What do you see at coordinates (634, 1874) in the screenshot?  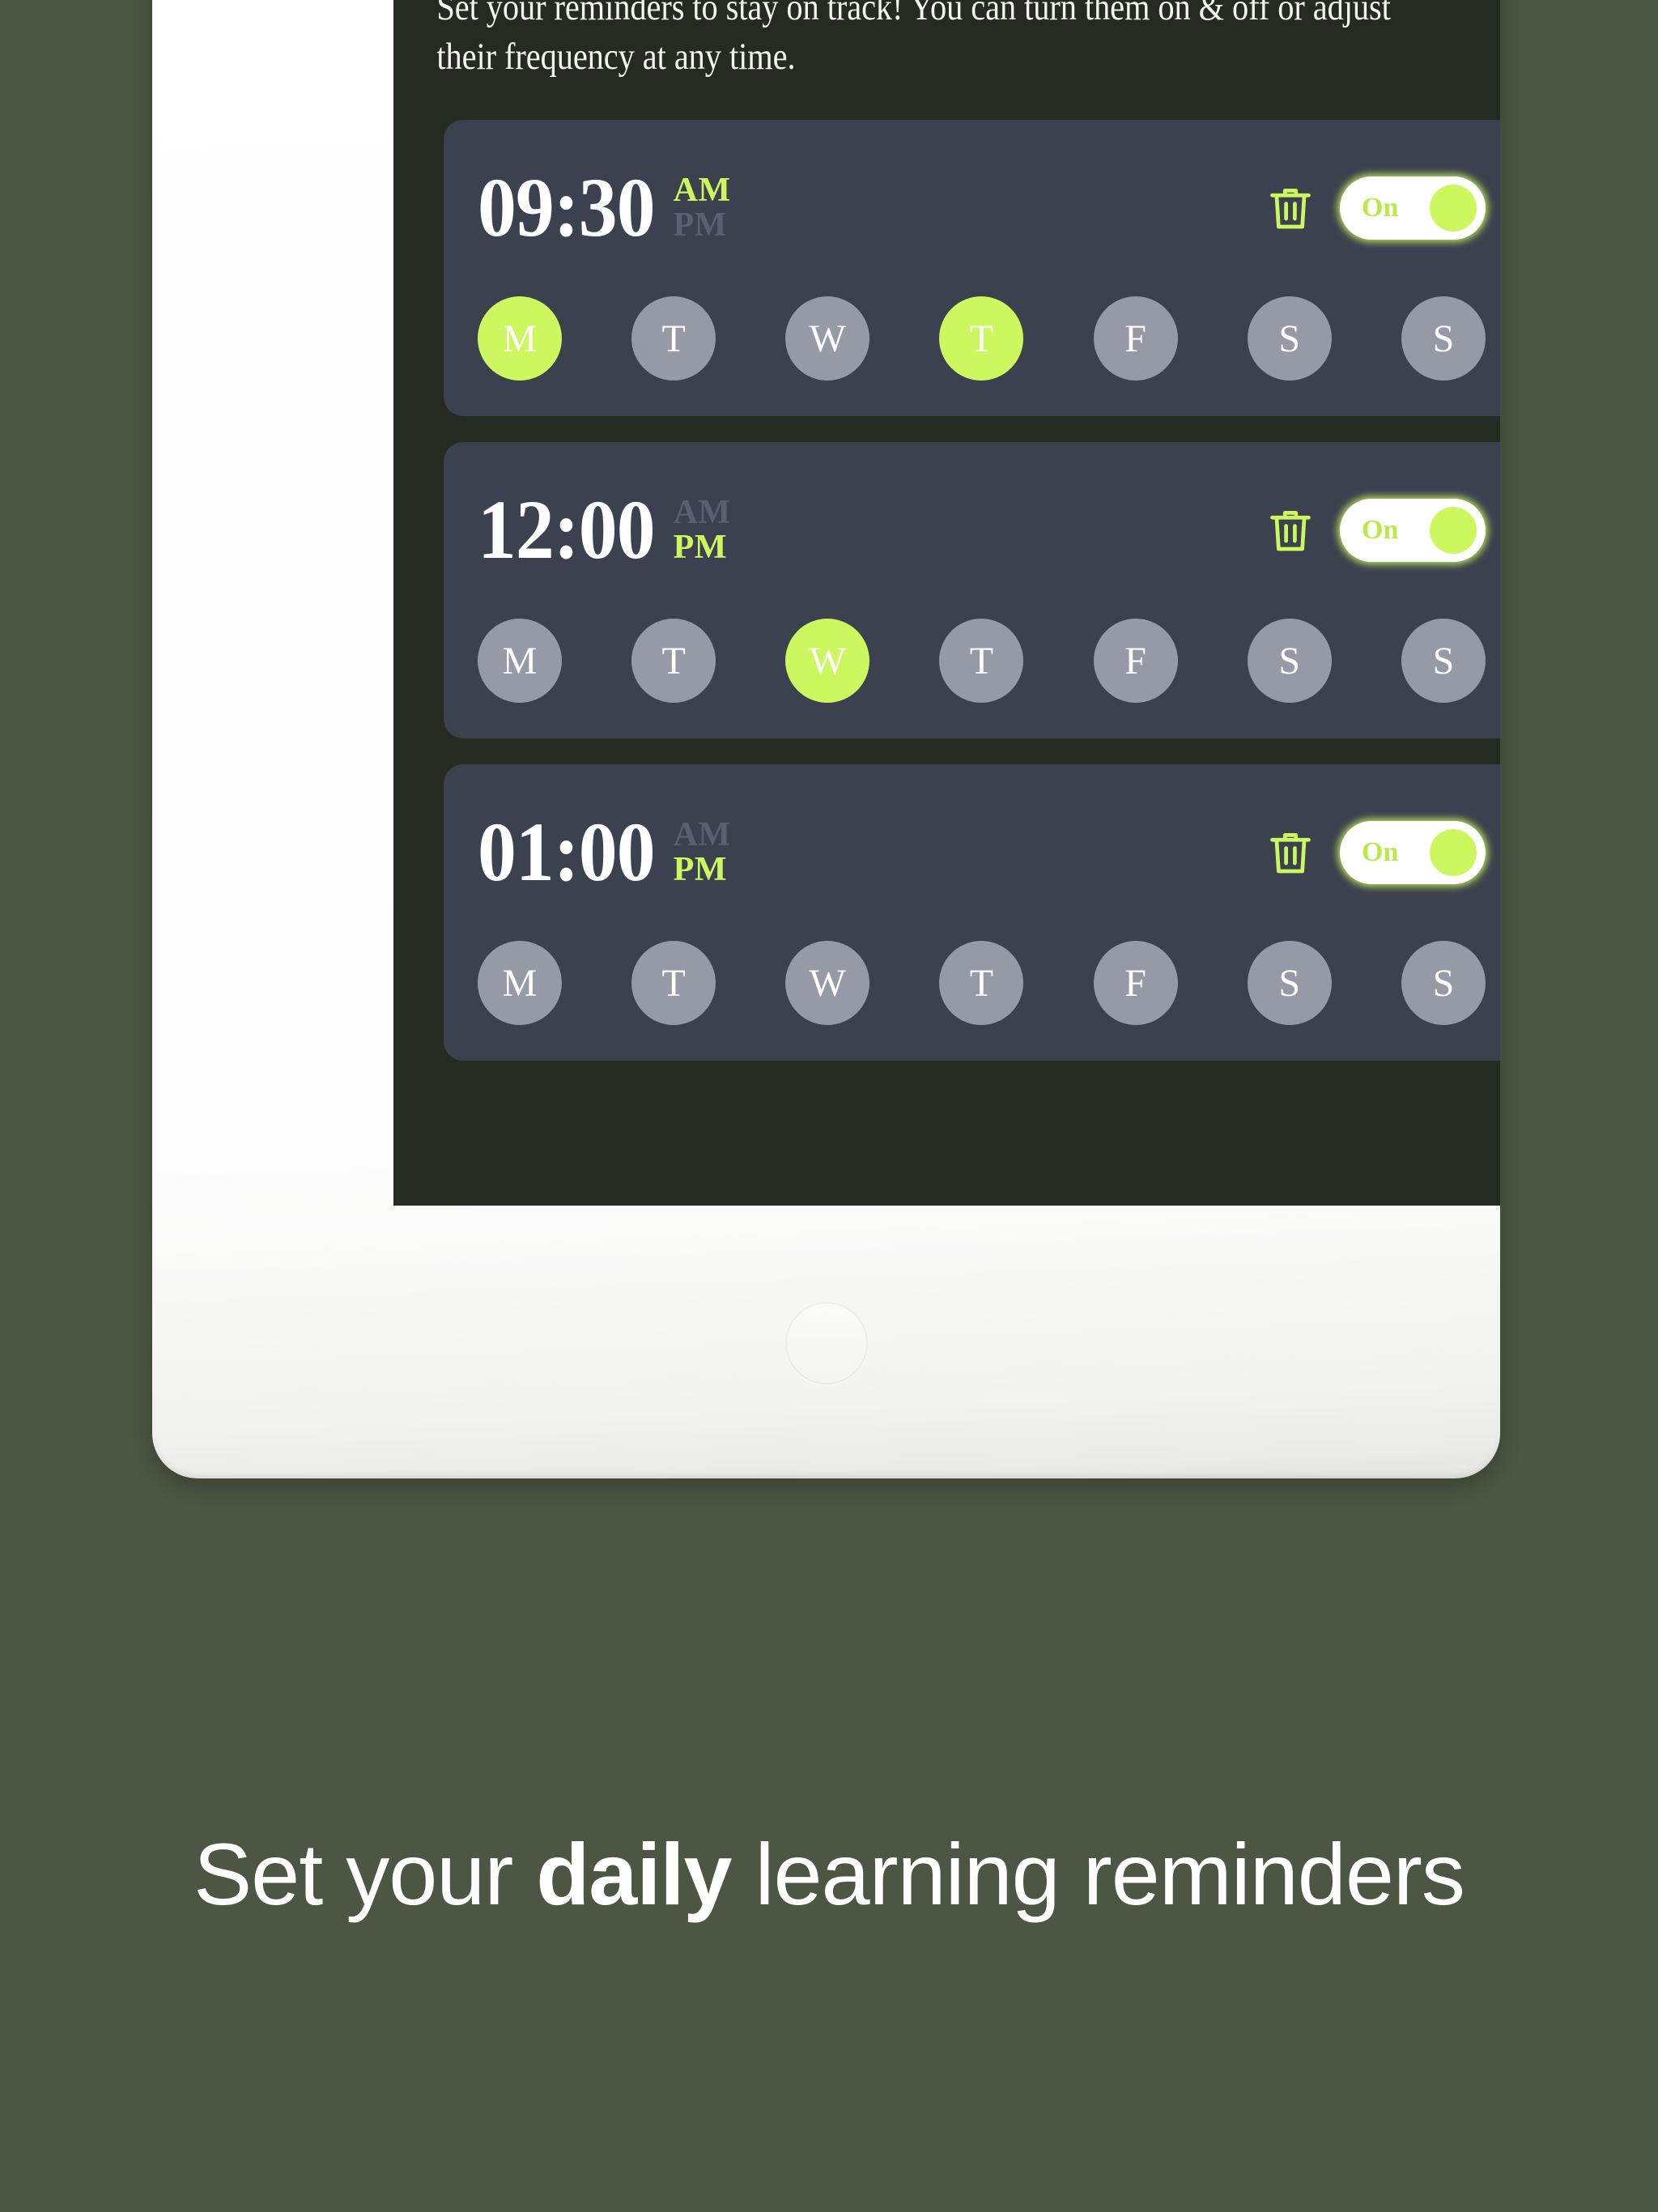 I see `caption-emphasis: daily` at bounding box center [634, 1874].